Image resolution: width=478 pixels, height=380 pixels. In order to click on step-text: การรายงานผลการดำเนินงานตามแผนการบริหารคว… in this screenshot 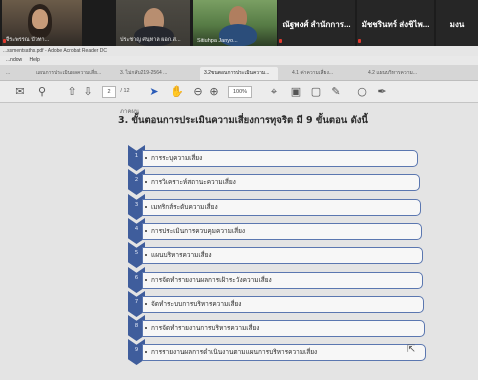, I will do `click(234, 352)`.